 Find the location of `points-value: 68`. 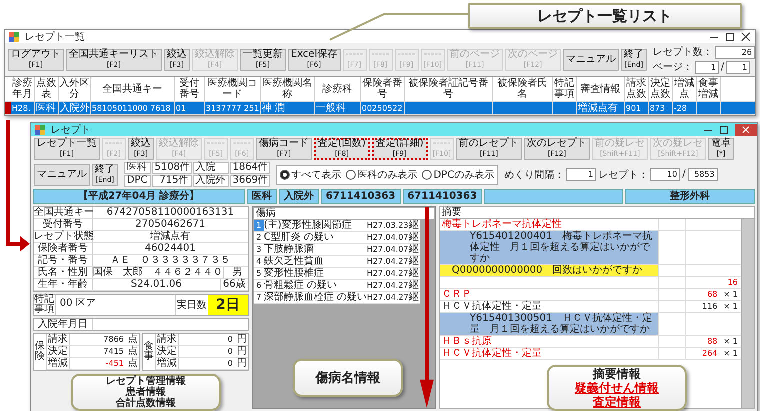

points-value: 68 is located at coordinates (712, 294).